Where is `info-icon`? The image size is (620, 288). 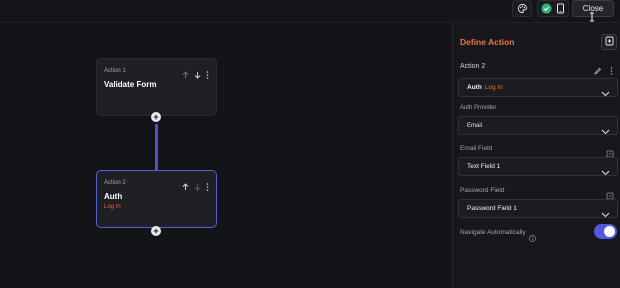
info-icon is located at coordinates (532, 238).